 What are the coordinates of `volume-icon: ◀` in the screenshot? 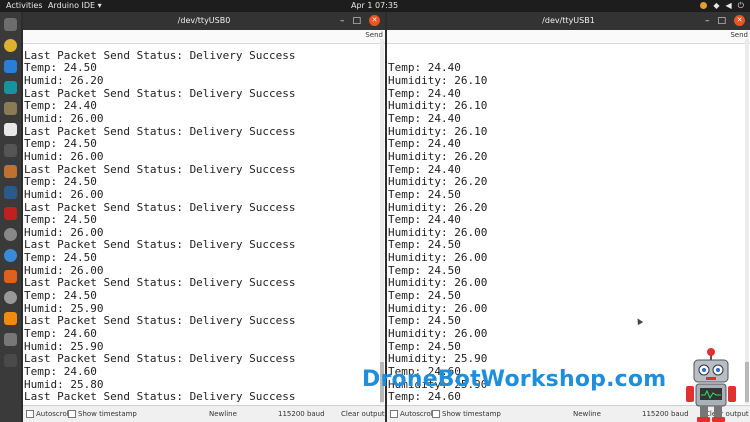 It's located at (729, 6).